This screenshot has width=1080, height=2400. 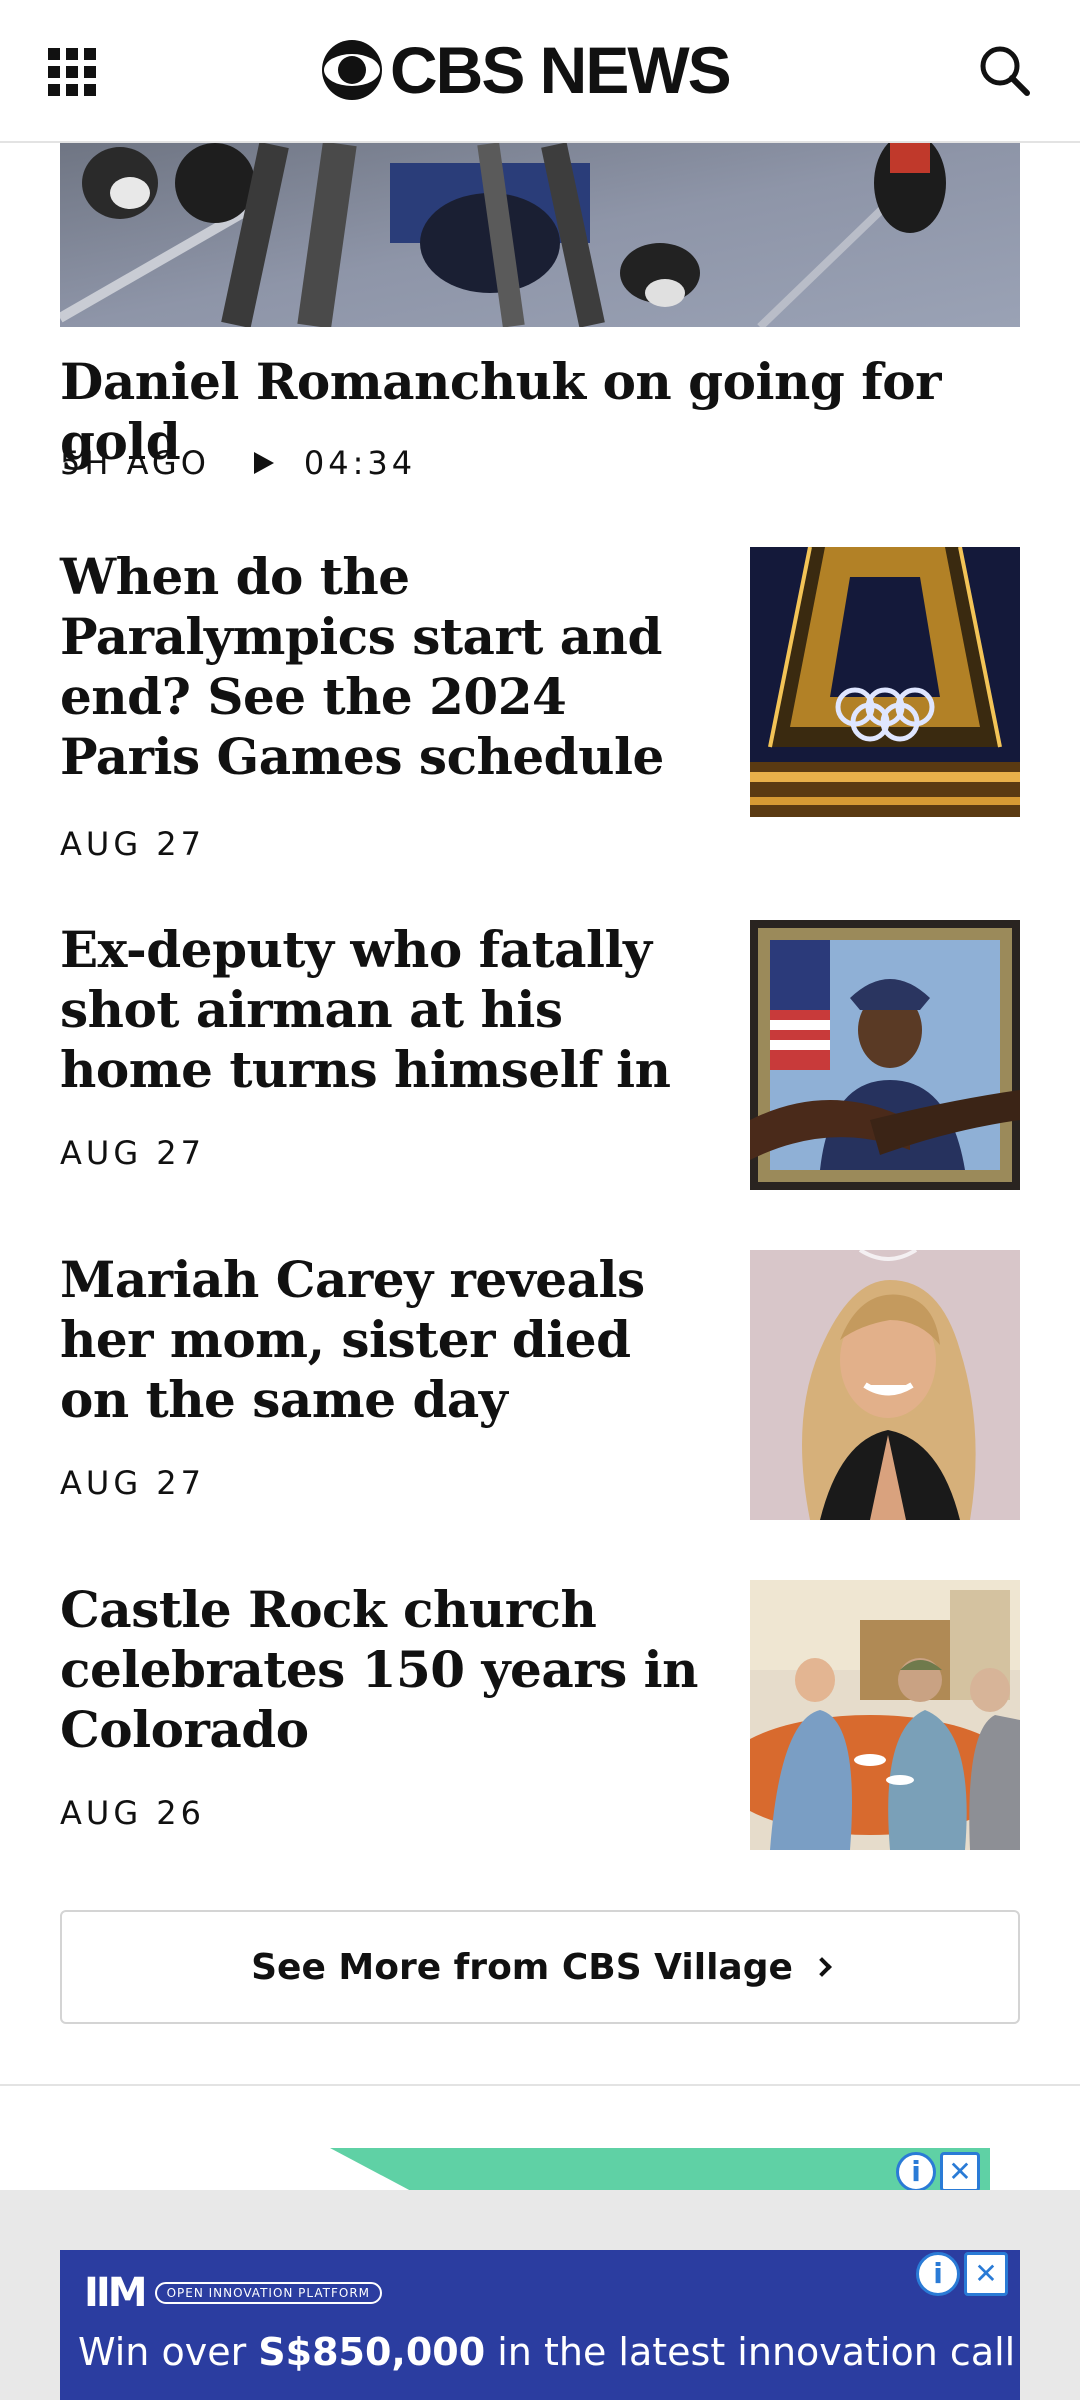 What do you see at coordinates (938, 2172) in the screenshot?
I see `ad-controls-top: i ✕` at bounding box center [938, 2172].